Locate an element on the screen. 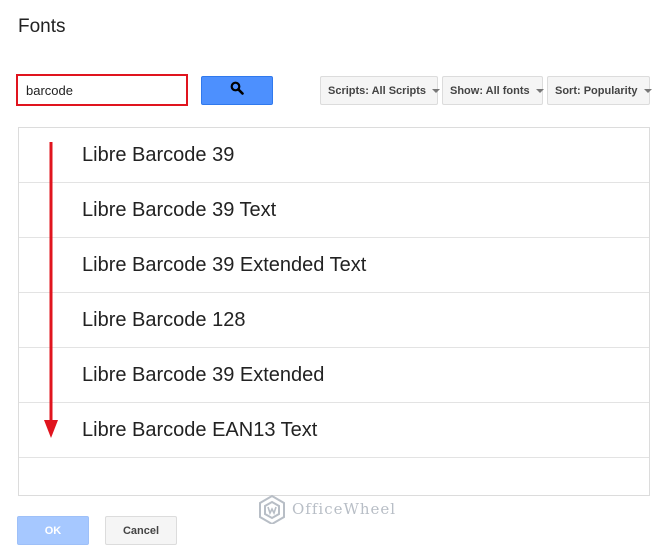  cancel-button: Cancel is located at coordinates (141, 530).